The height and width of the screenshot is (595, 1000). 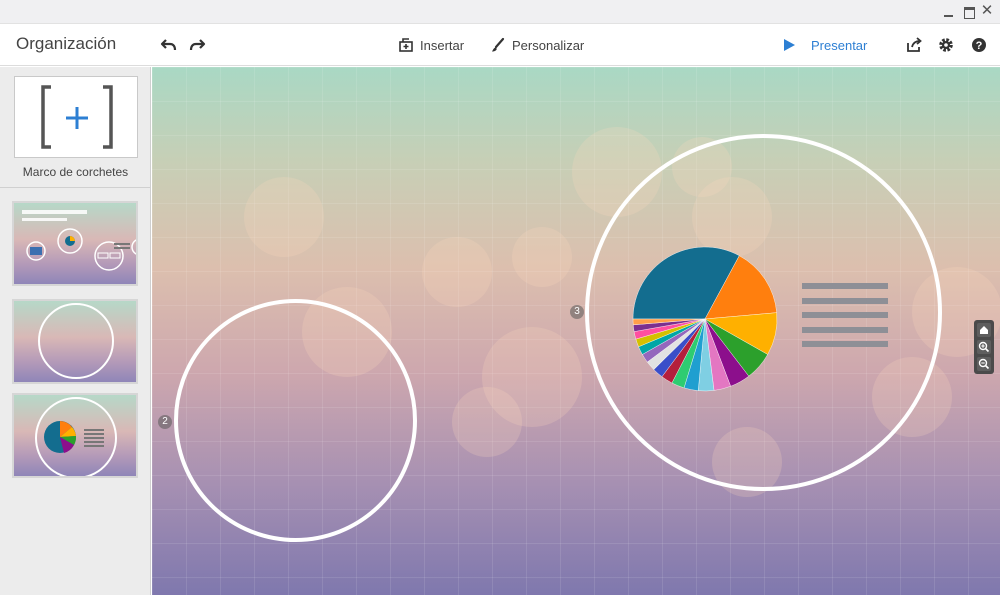 What do you see at coordinates (197, 45) in the screenshot?
I see `redo-icon` at bounding box center [197, 45].